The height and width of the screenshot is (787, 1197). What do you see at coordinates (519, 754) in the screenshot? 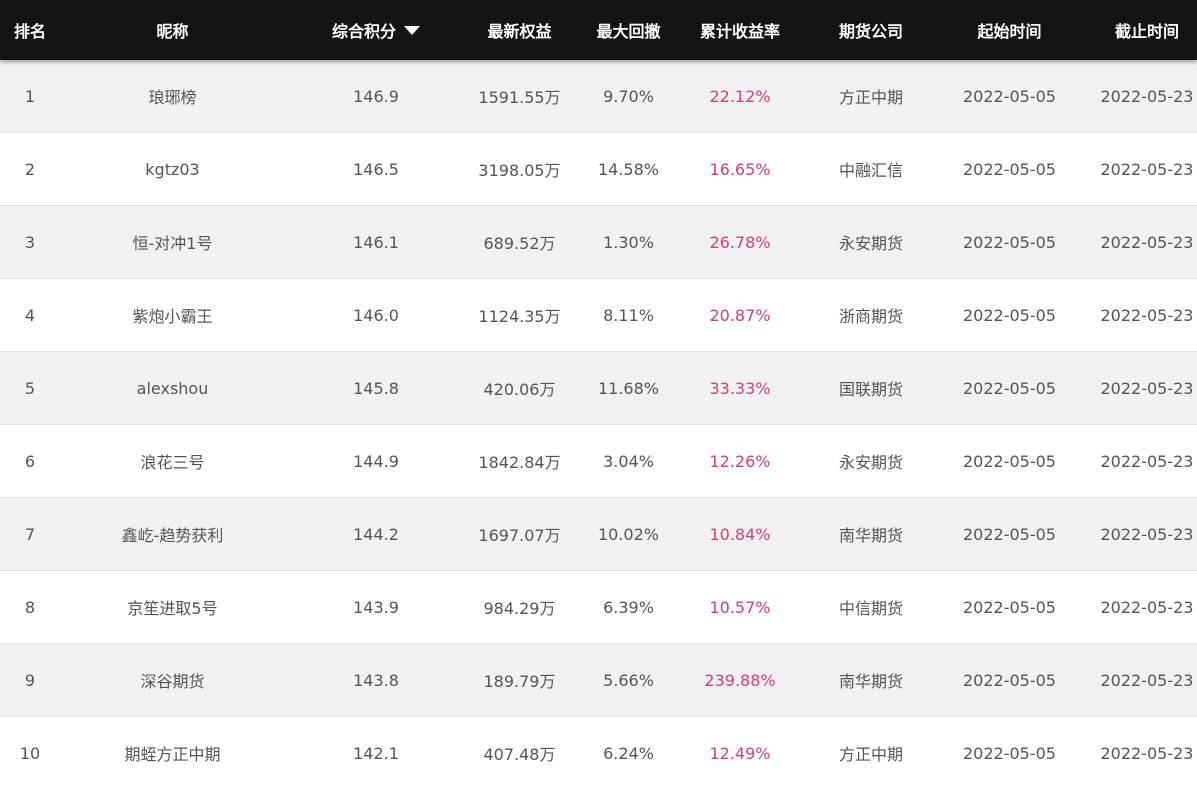
I see `equity-cell: 407.48万` at bounding box center [519, 754].